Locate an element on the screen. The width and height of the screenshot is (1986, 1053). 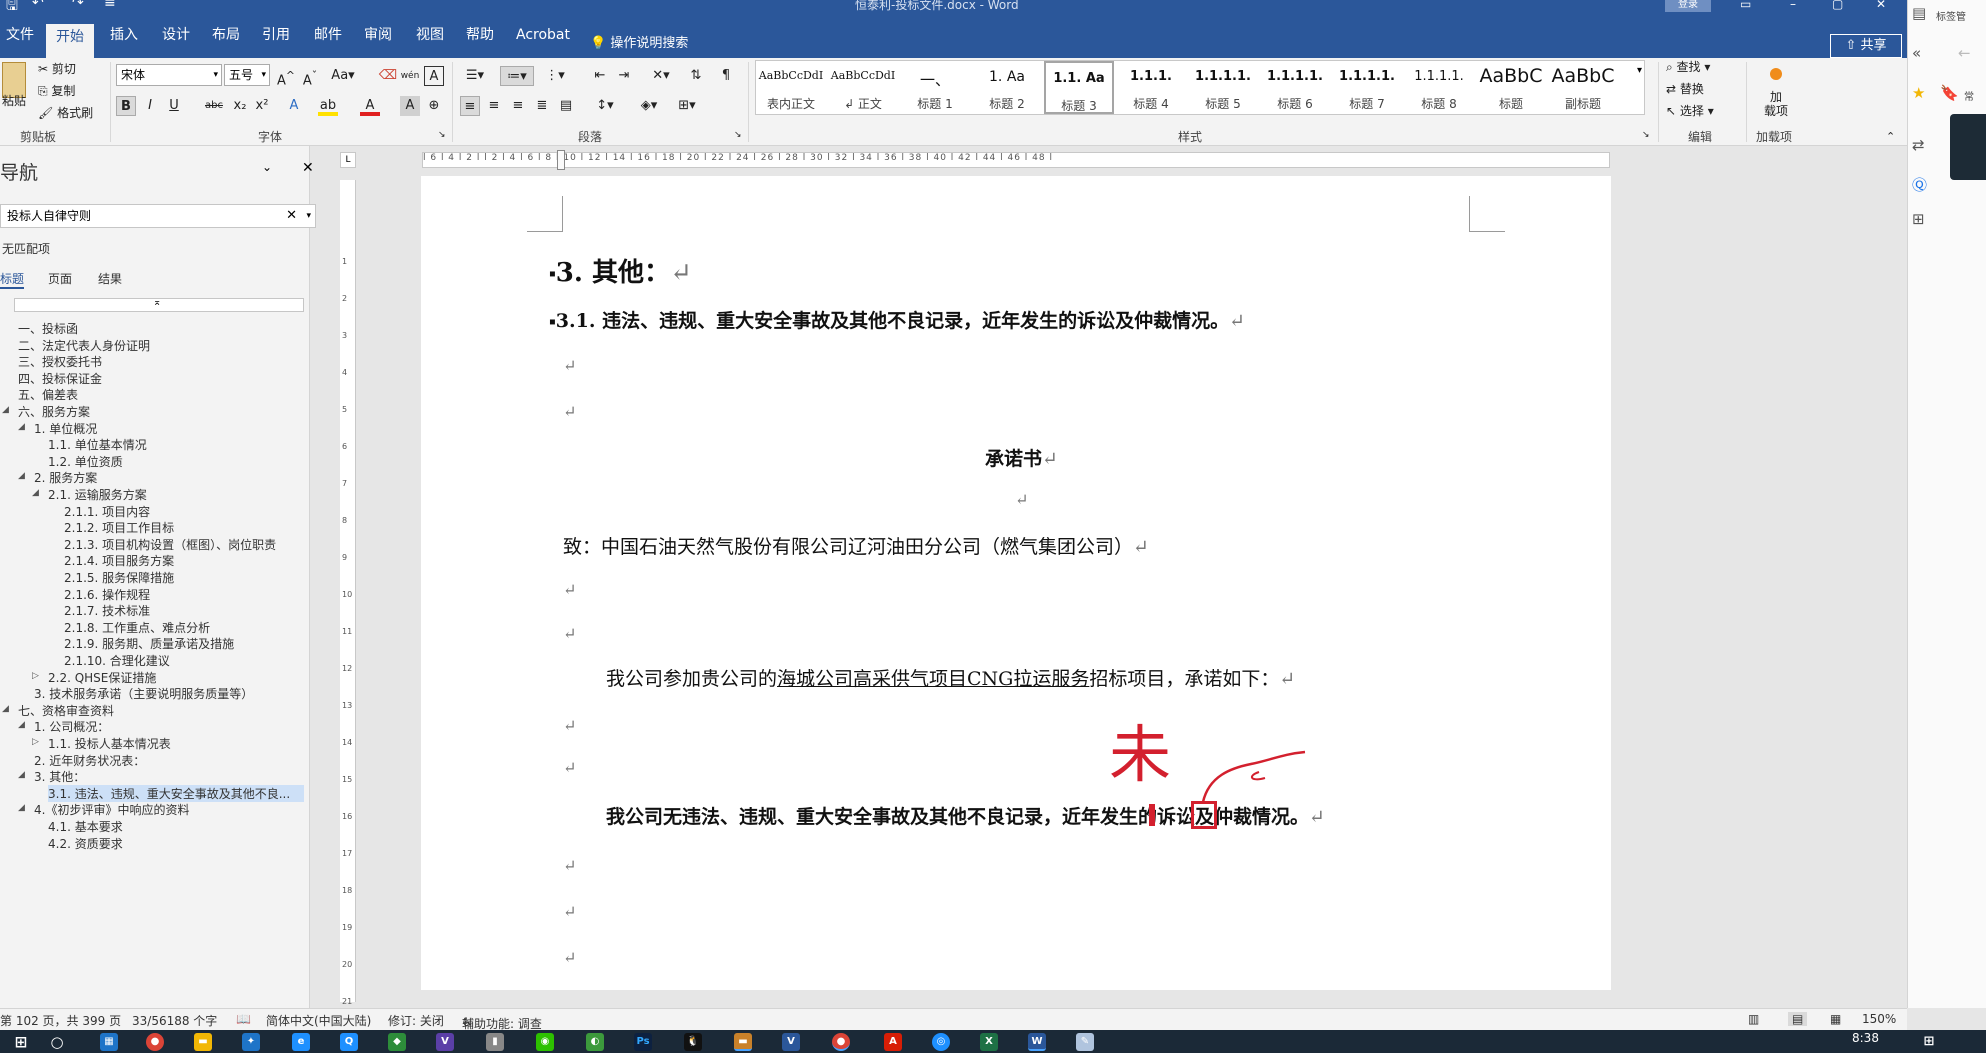
nav-heading-item: 2.1.6. 操作规程 is located at coordinates (107, 594).